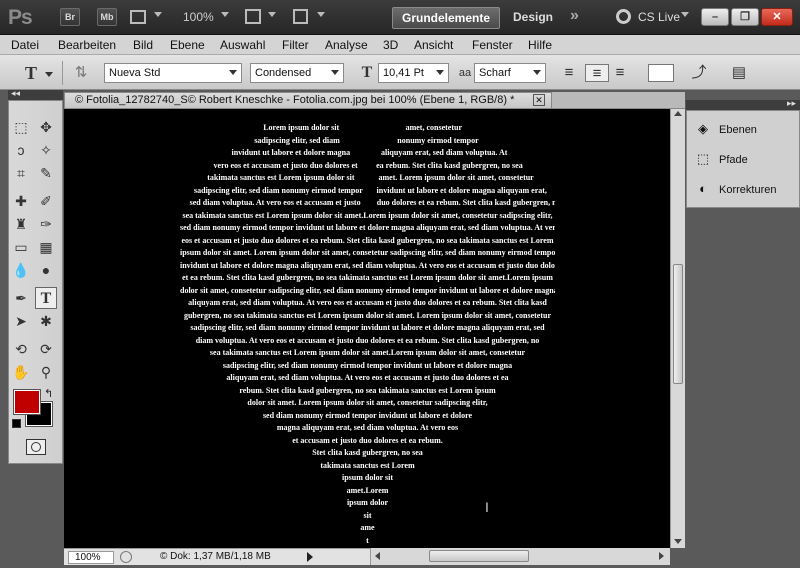 This screenshot has height=568, width=800. Describe the element at coordinates (725, 129) in the screenshot. I see `panel-layers: ◈ Ebenen` at that location.